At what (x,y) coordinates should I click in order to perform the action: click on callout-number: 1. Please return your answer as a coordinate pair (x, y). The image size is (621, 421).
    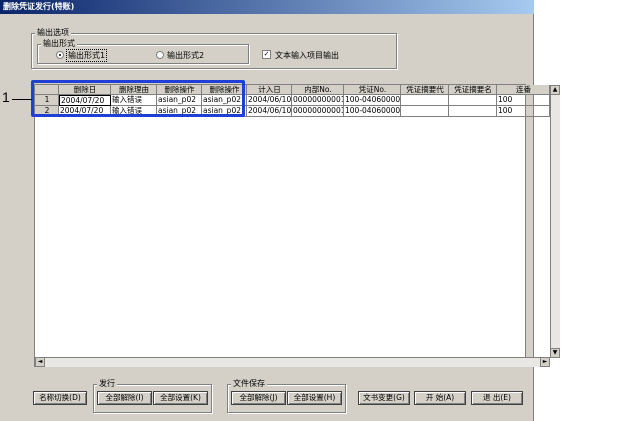
    Looking at the image, I should click on (6, 97).